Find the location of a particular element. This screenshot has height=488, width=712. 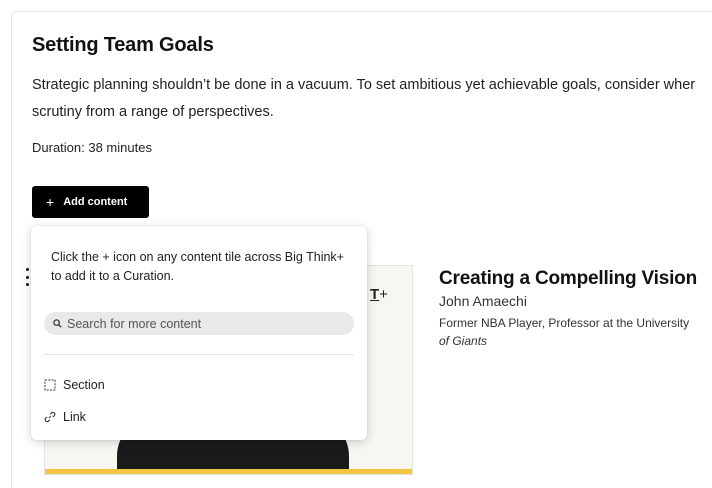

menu-item-section: Section is located at coordinates (144, 385).